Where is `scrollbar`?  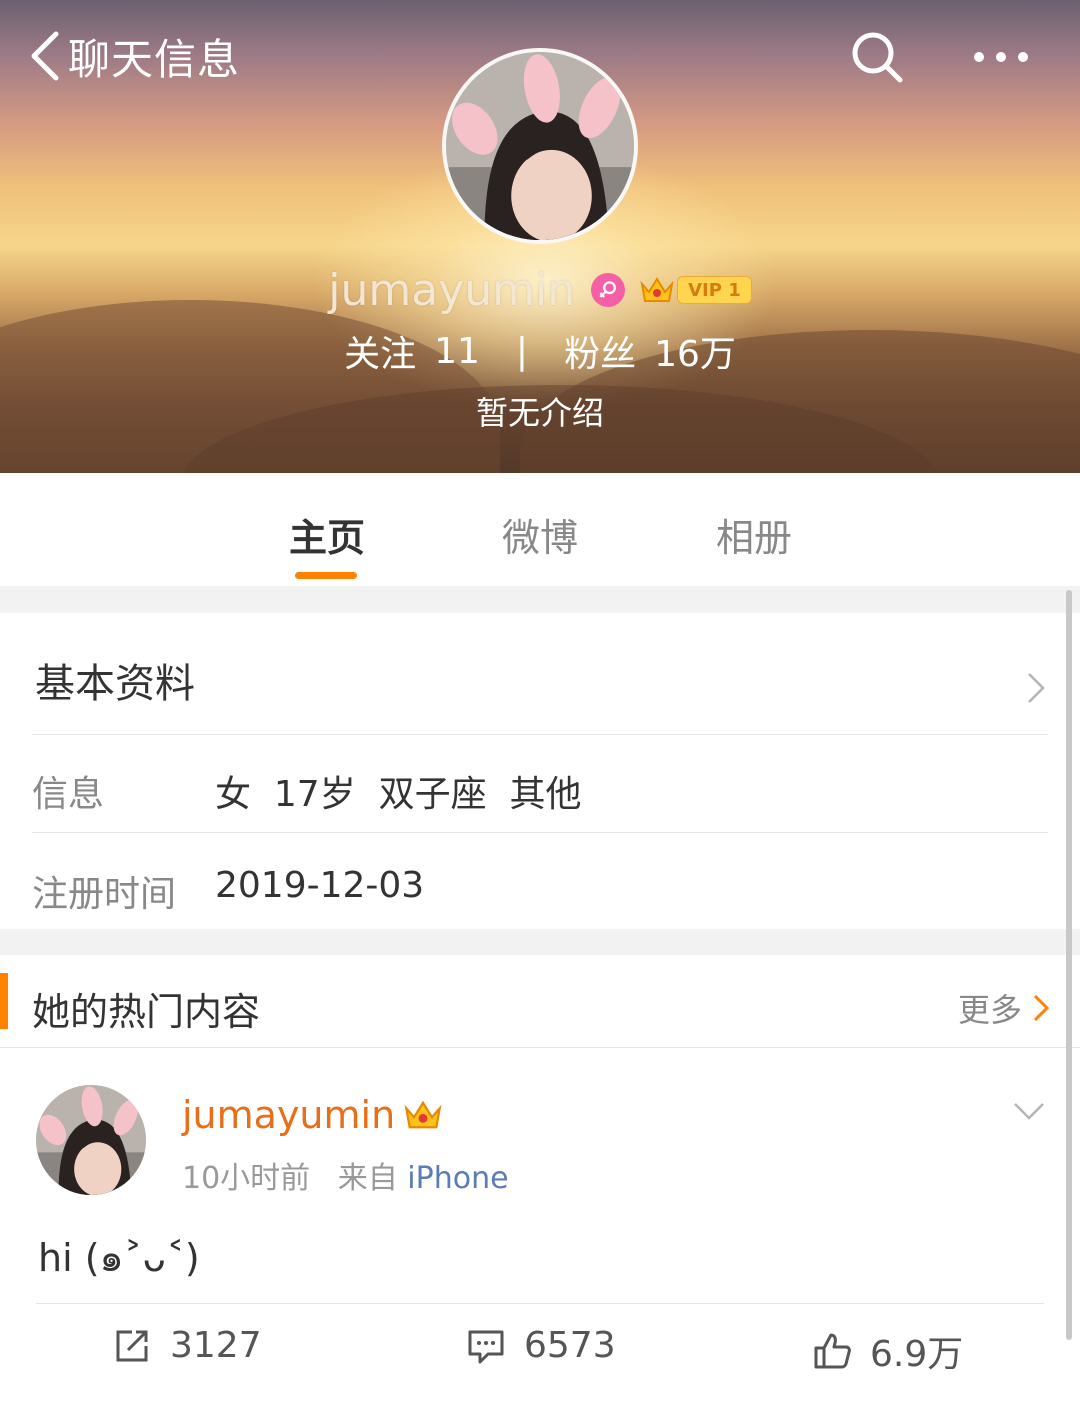 scrollbar is located at coordinates (1069, 965).